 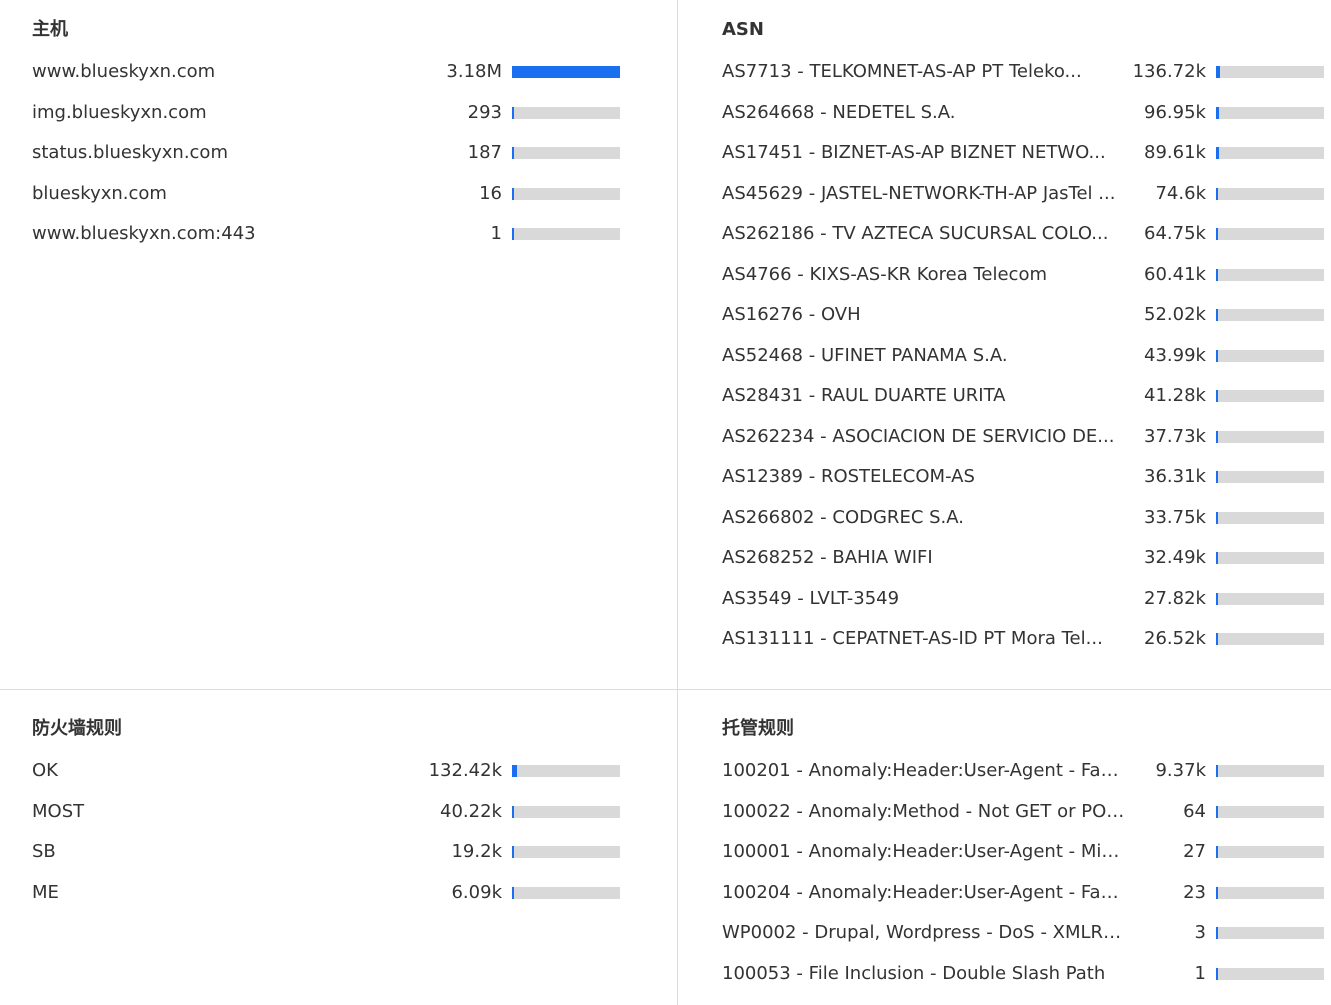 I want to click on list-item-value: 293, so click(x=484, y=112).